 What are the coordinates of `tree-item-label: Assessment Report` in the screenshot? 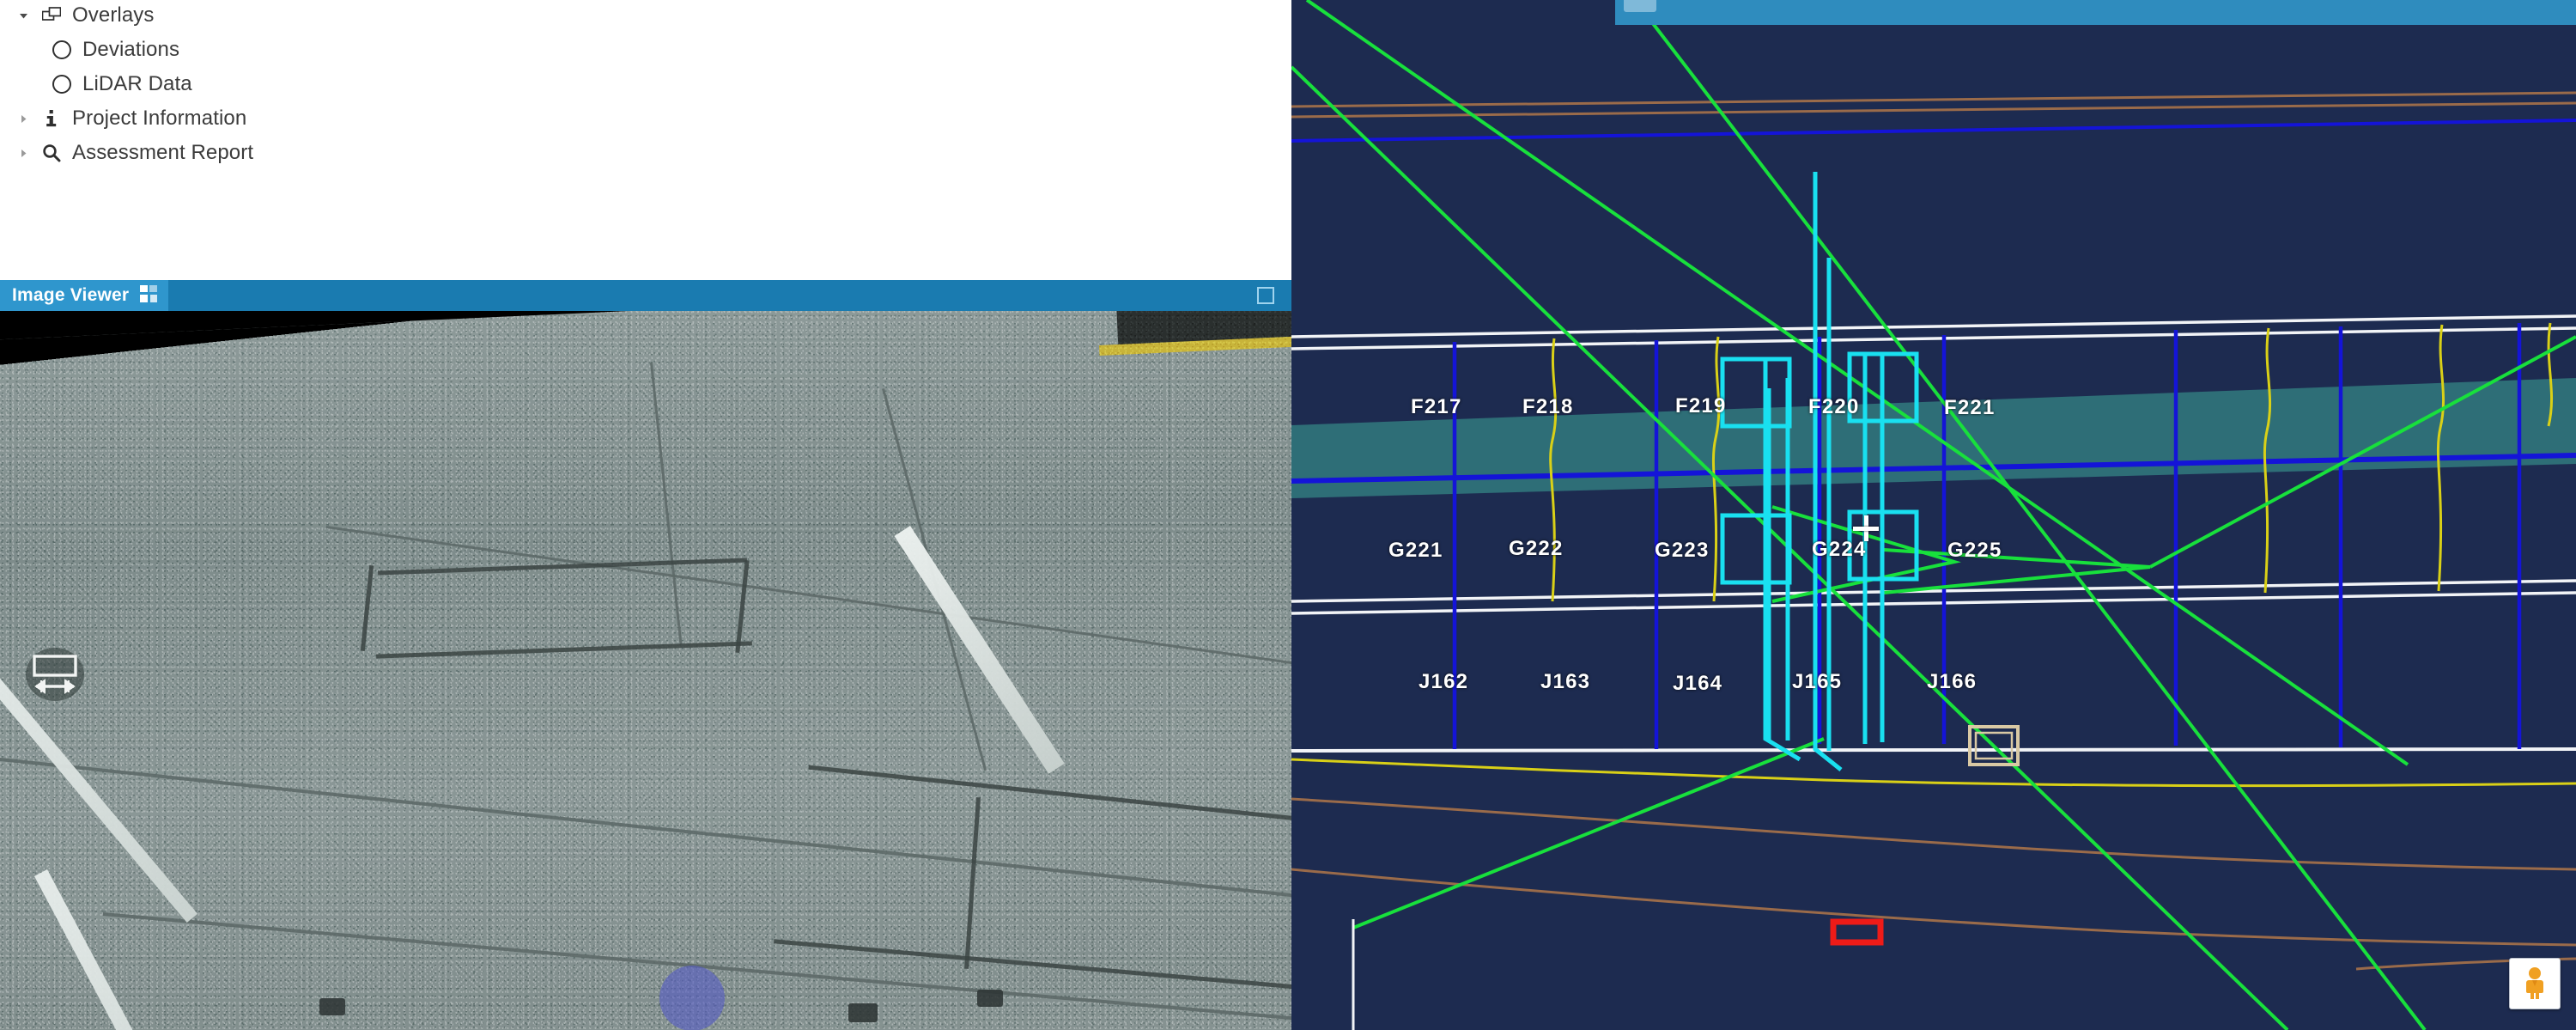 It's located at (163, 153).